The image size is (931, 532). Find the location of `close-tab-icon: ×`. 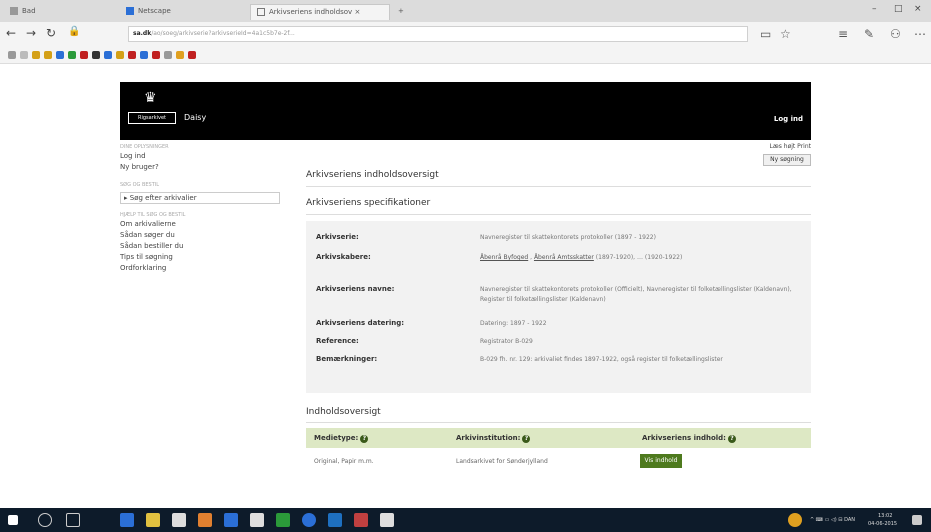

close-tab-icon: × is located at coordinates (357, 12).